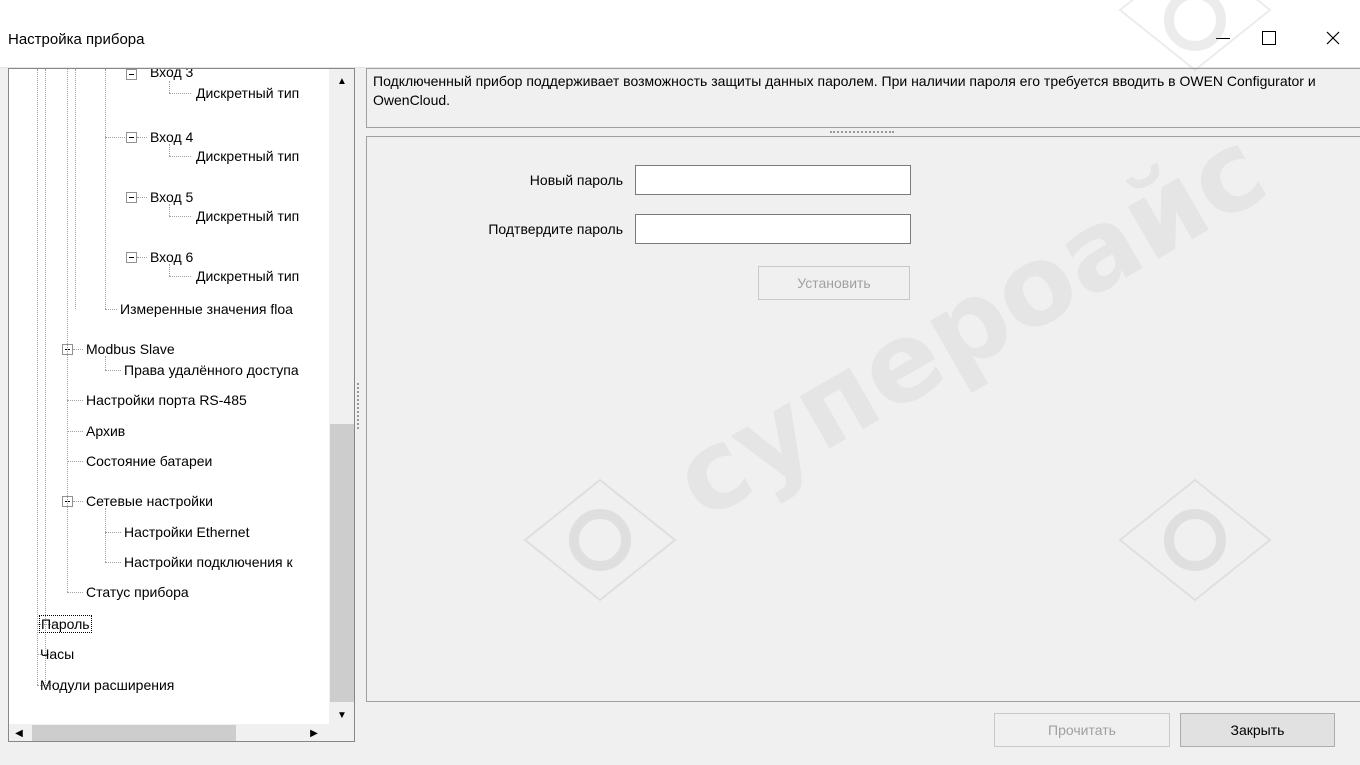  What do you see at coordinates (171, 137) in the screenshot?
I see `tree-item-input-4: Вход 4` at bounding box center [171, 137].